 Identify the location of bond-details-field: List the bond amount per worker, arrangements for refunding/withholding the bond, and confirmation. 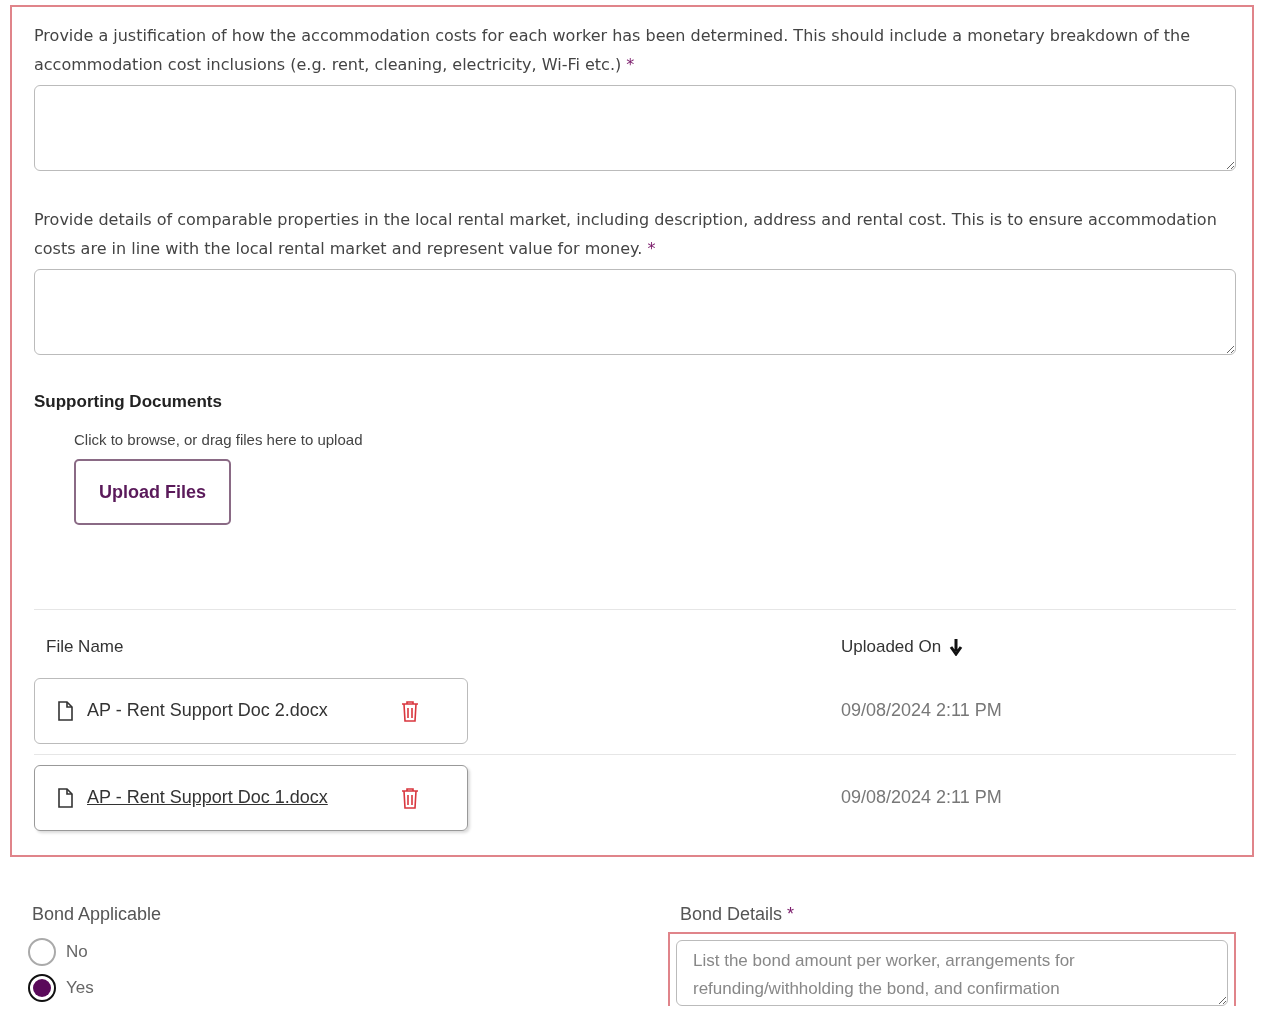
(952, 972).